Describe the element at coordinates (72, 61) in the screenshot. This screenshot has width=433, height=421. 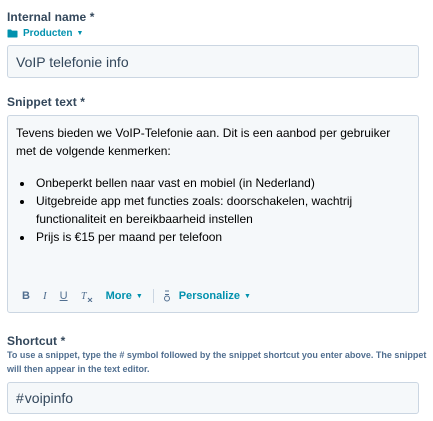
I see `internal-name-value: VoIP telefonie info` at that location.